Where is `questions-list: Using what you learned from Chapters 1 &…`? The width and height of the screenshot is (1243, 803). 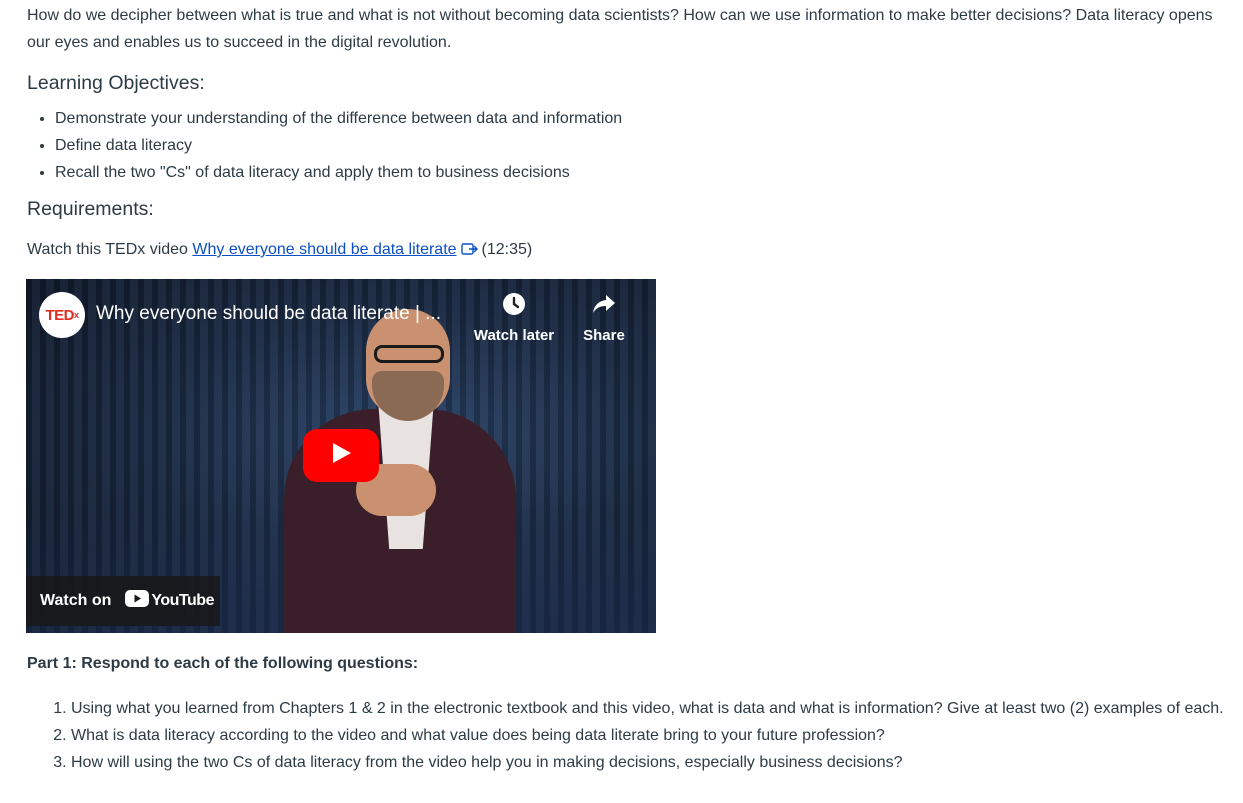 questions-list: Using what you learned from Chapters 1 &… is located at coordinates (627, 735).